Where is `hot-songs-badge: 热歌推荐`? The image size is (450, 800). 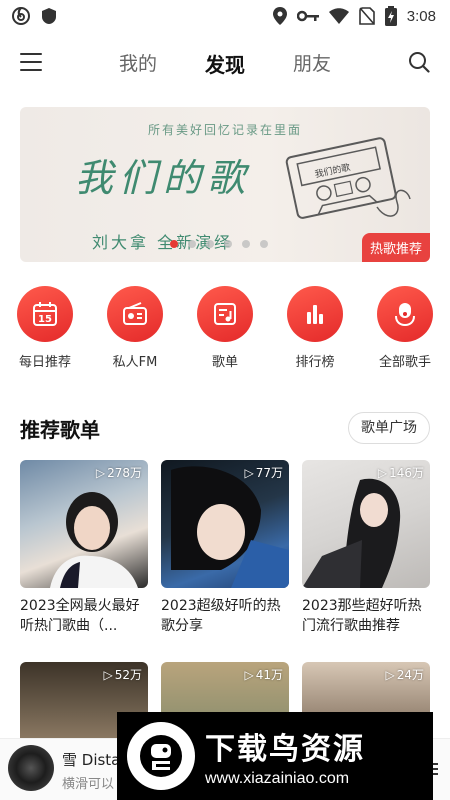
hot-songs-badge: 热歌推荐 is located at coordinates (395, 247).